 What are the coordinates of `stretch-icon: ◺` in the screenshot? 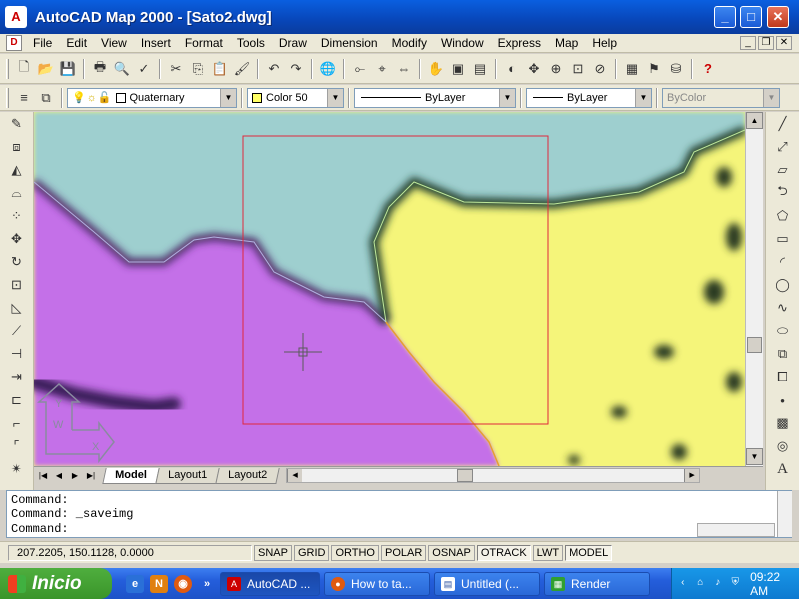 It's located at (17, 308).